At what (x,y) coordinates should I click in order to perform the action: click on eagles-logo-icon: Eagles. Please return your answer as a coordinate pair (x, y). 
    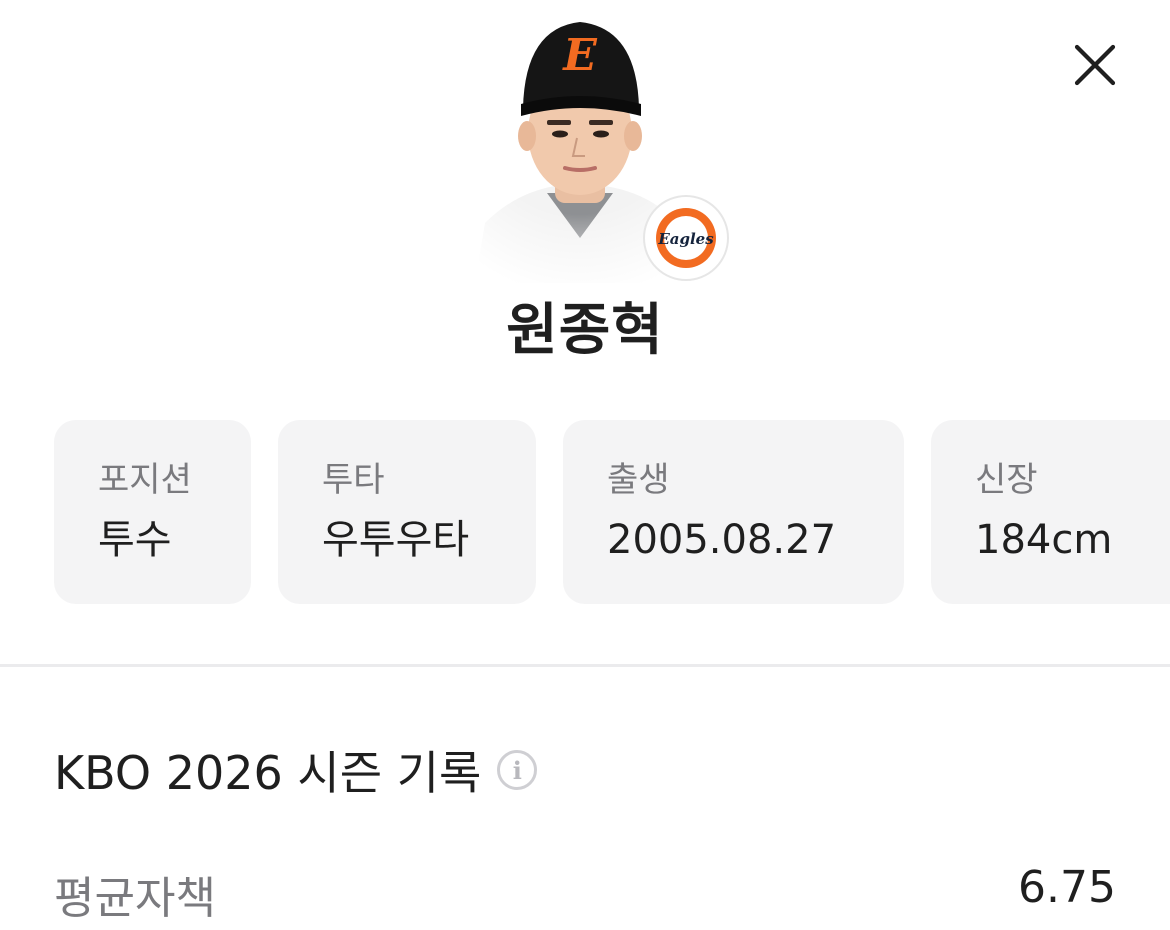
    Looking at the image, I should click on (686, 238).